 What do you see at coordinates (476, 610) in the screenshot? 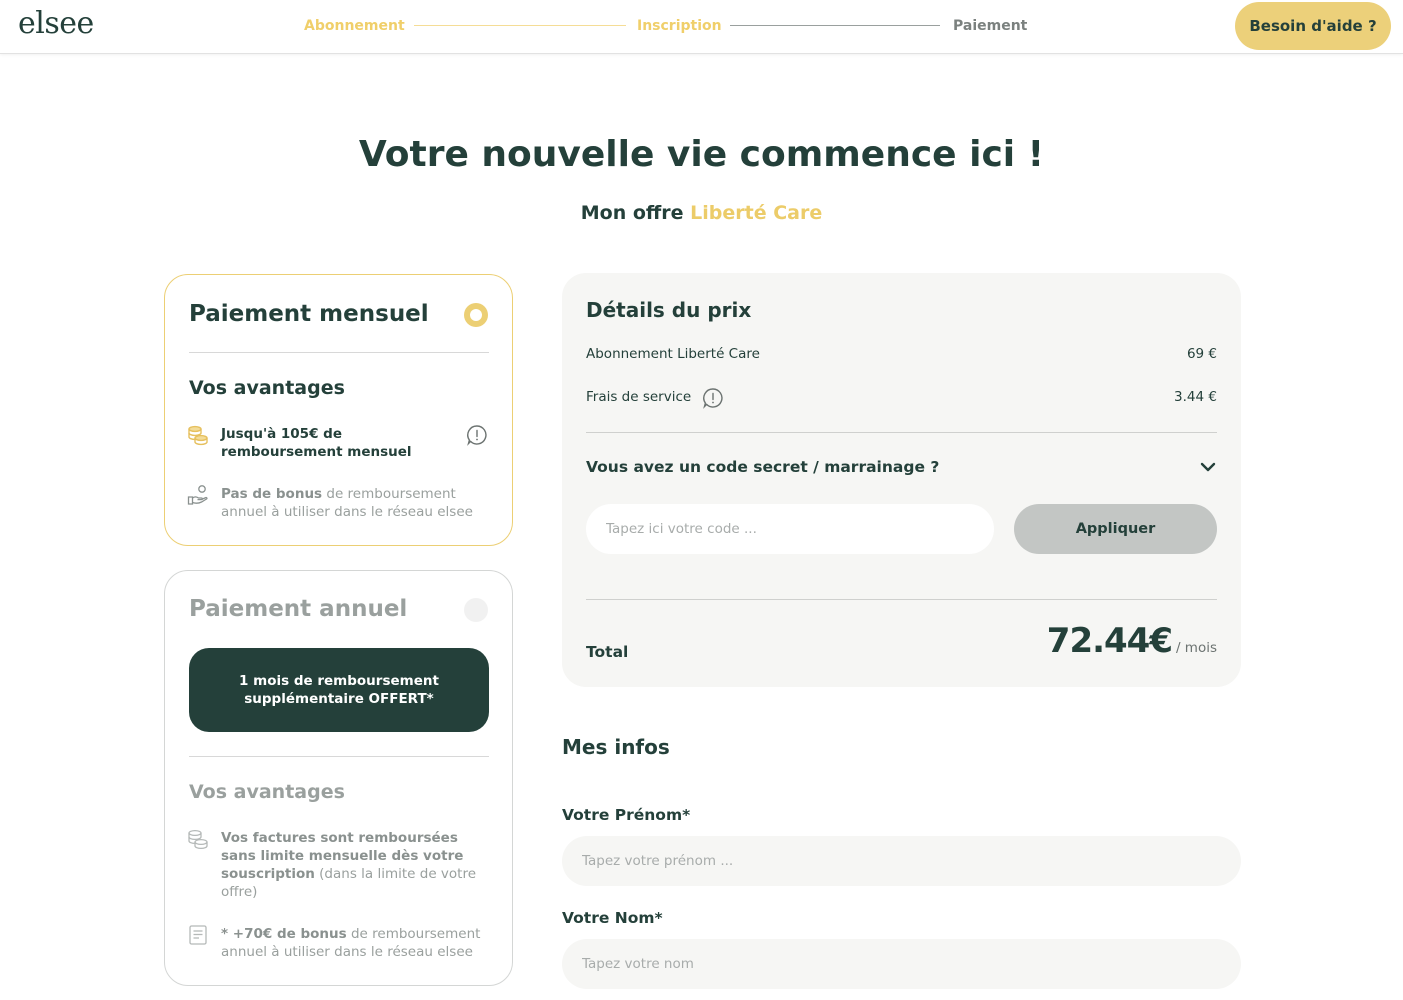
I see `plan-radio-unselected` at bounding box center [476, 610].